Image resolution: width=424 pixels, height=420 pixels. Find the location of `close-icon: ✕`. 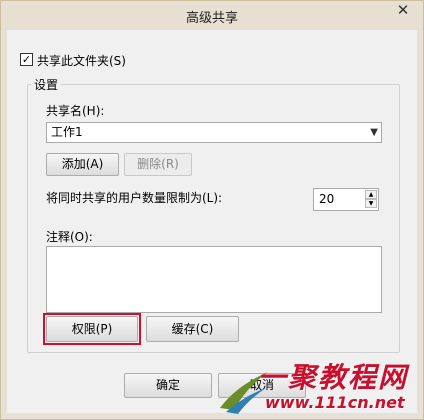

close-icon: ✕ is located at coordinates (403, 10).